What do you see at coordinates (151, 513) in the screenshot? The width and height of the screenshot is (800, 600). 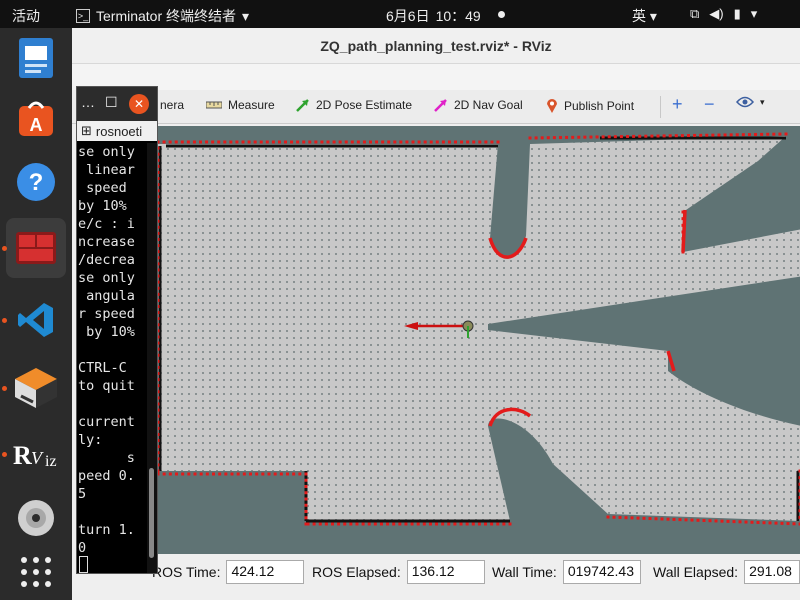 I see `scrollbar-thumb` at bounding box center [151, 513].